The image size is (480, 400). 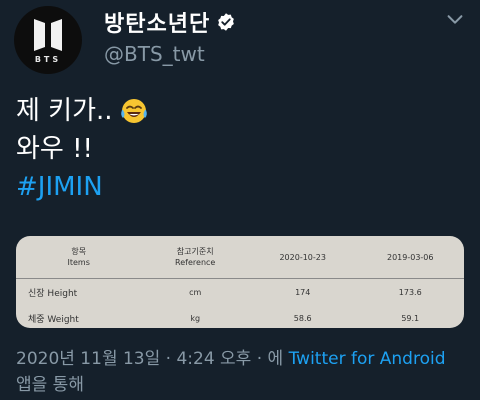 What do you see at coordinates (152, 359) in the screenshot?
I see `tweet-timestamp: 2020년 11월 13일 · 4:24 오후 · 에` at bounding box center [152, 359].